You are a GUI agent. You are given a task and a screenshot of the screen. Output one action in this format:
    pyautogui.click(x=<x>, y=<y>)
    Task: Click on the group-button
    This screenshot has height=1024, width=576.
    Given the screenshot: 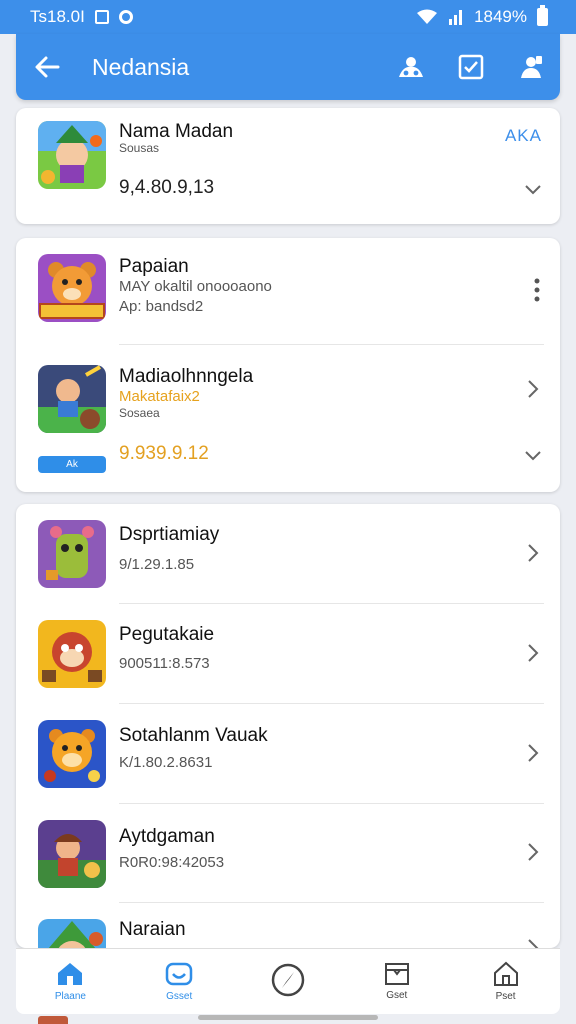 What is the action you would take?
    pyautogui.click(x=411, y=67)
    